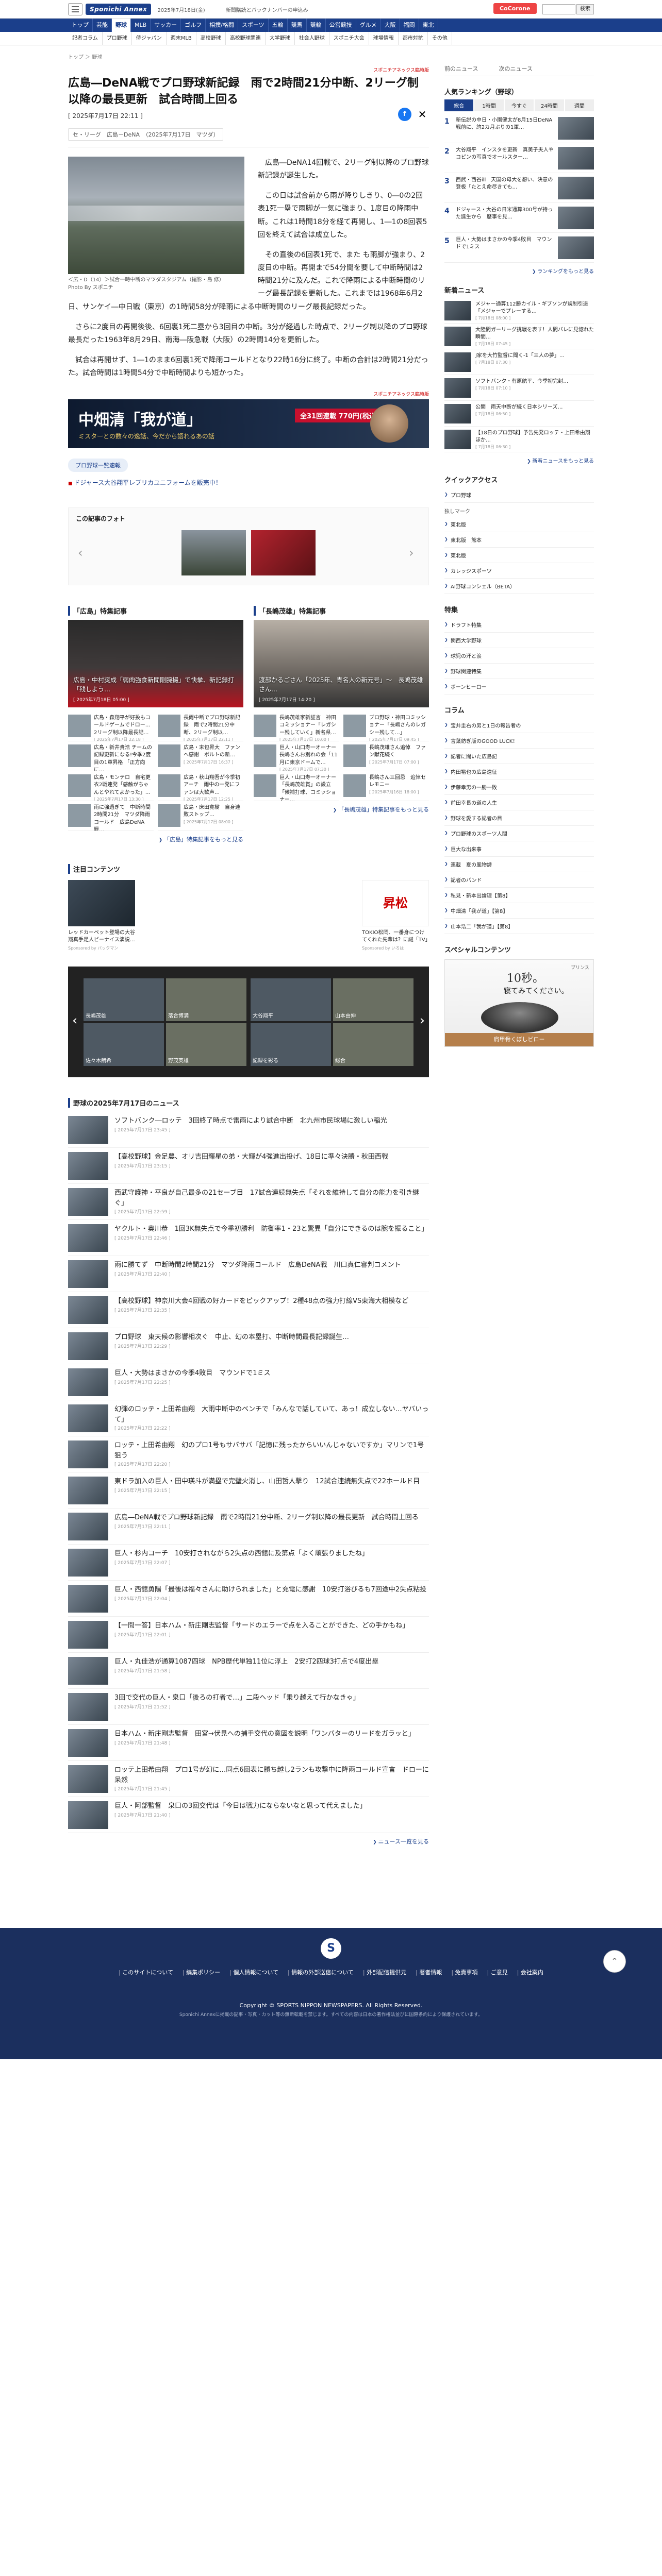 Image resolution: width=662 pixels, height=2576 pixels. What do you see at coordinates (519, 741) in the screenshot?
I see `columns-link: 言葉紡ぎ版のGOOD LUCK！` at bounding box center [519, 741].